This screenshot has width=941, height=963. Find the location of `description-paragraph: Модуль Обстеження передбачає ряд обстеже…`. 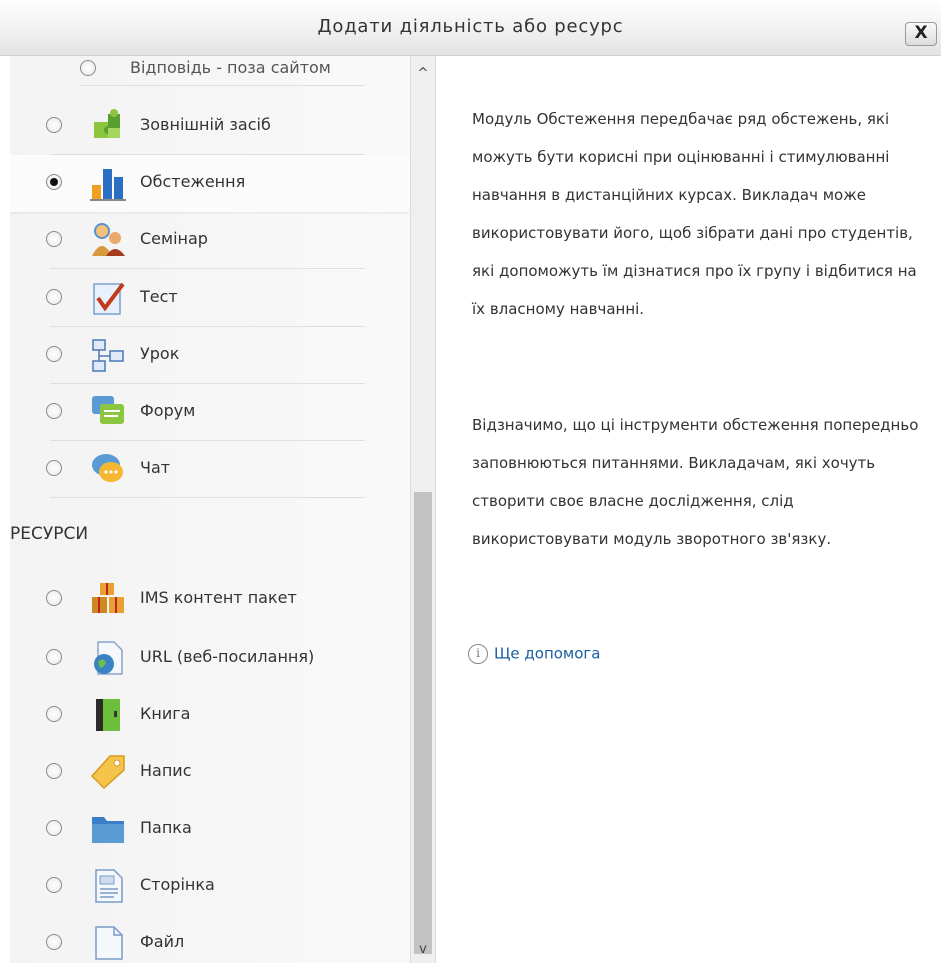

description-paragraph: Модуль Обстеження передбачає ряд обстеже… is located at coordinates (694, 214).